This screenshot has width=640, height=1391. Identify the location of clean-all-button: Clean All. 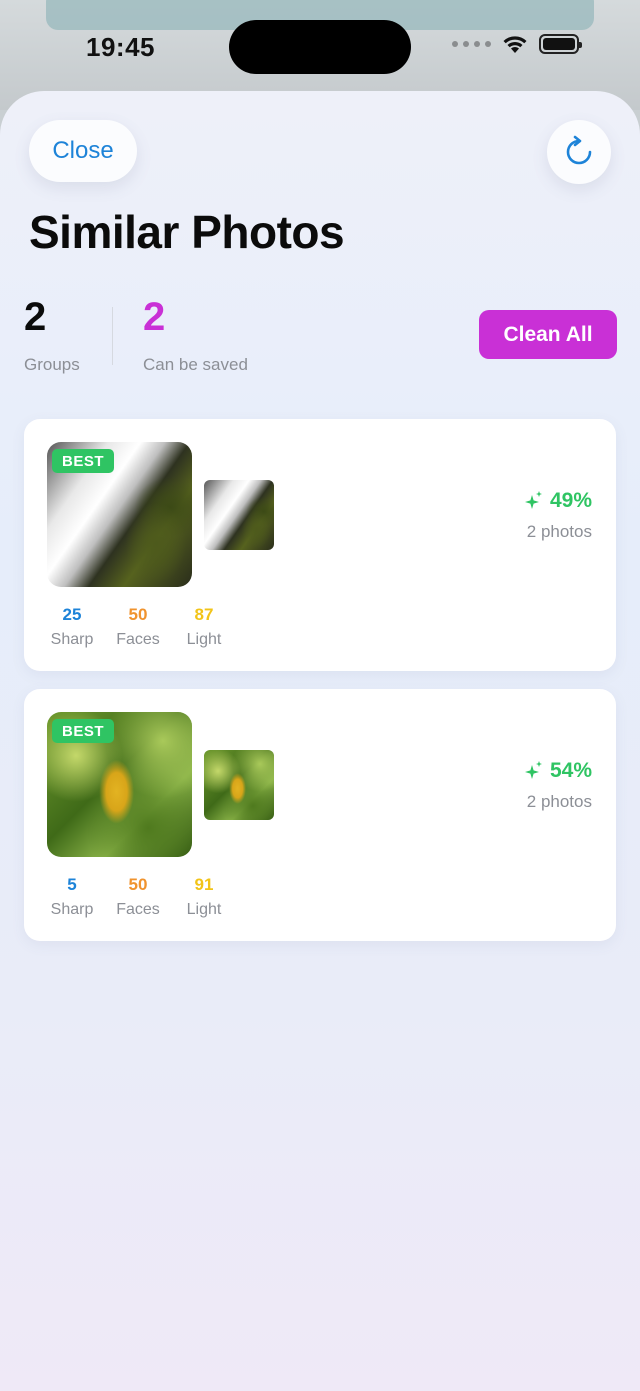
(548, 334).